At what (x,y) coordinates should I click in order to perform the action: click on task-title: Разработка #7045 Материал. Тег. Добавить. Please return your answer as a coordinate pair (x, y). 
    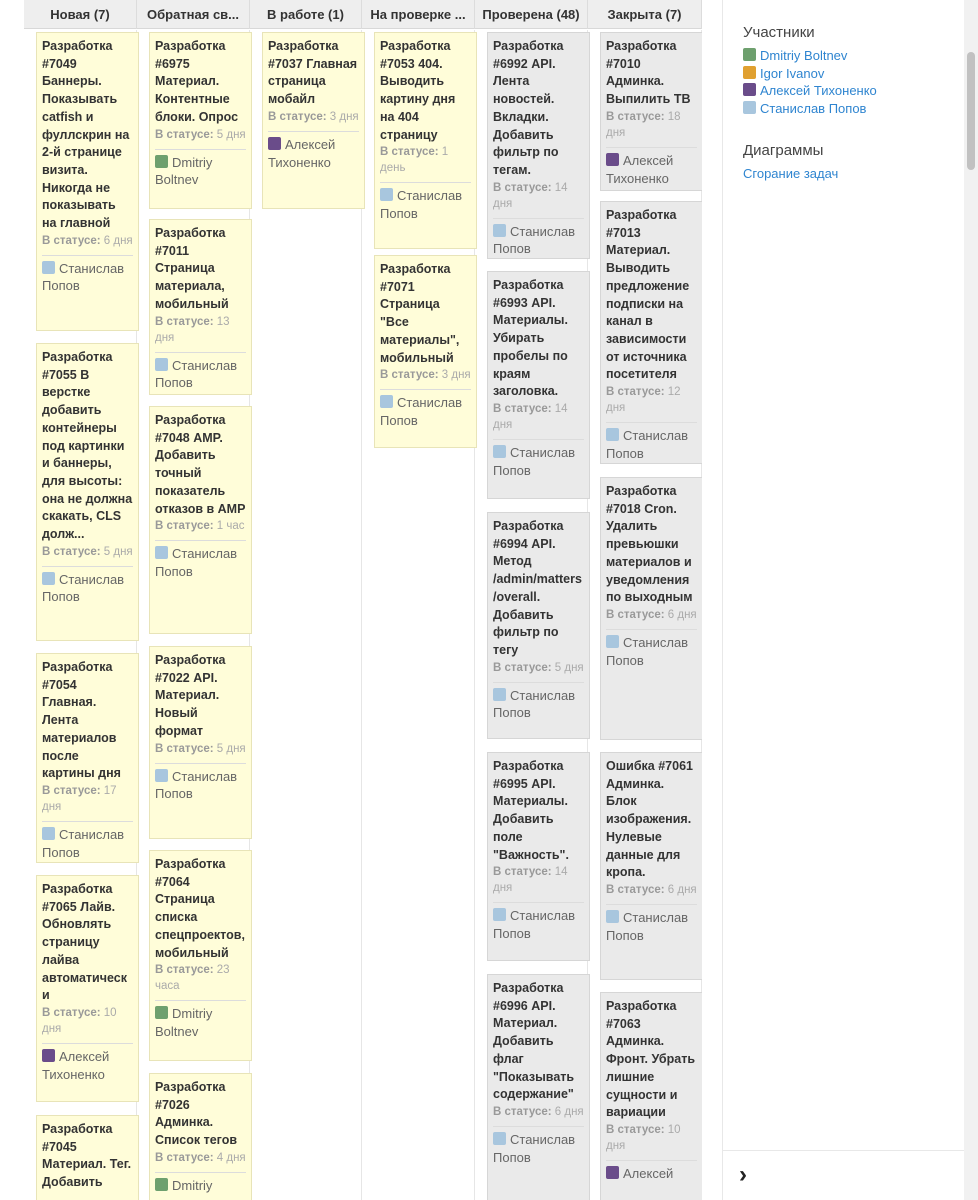
    Looking at the image, I should click on (87, 1156).